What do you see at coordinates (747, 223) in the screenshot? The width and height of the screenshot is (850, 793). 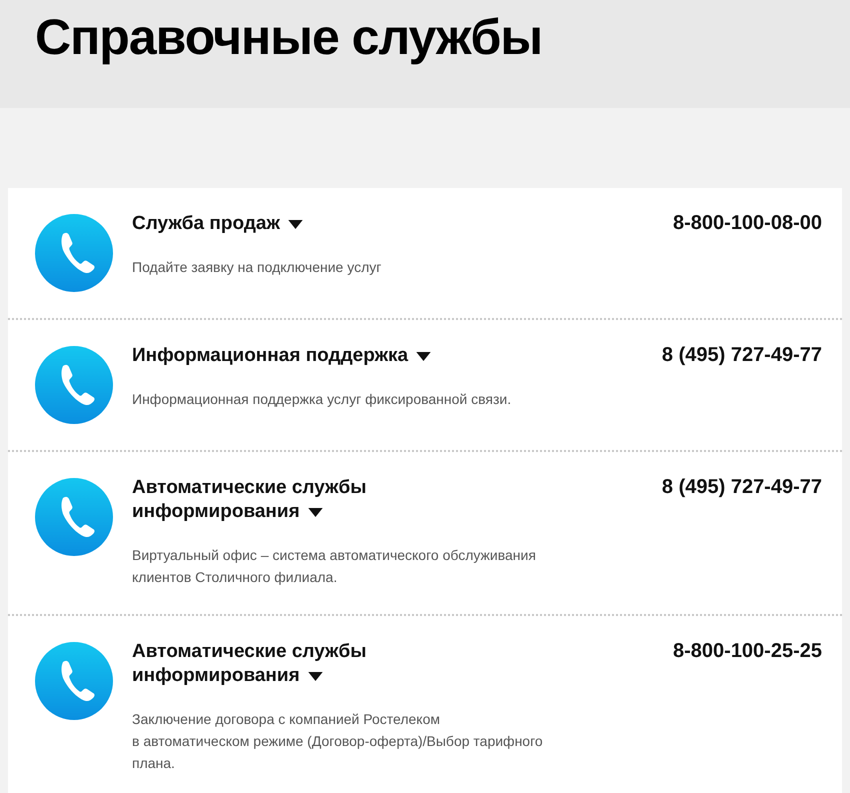 I see `phone-number: 8-800-100-08-00` at bounding box center [747, 223].